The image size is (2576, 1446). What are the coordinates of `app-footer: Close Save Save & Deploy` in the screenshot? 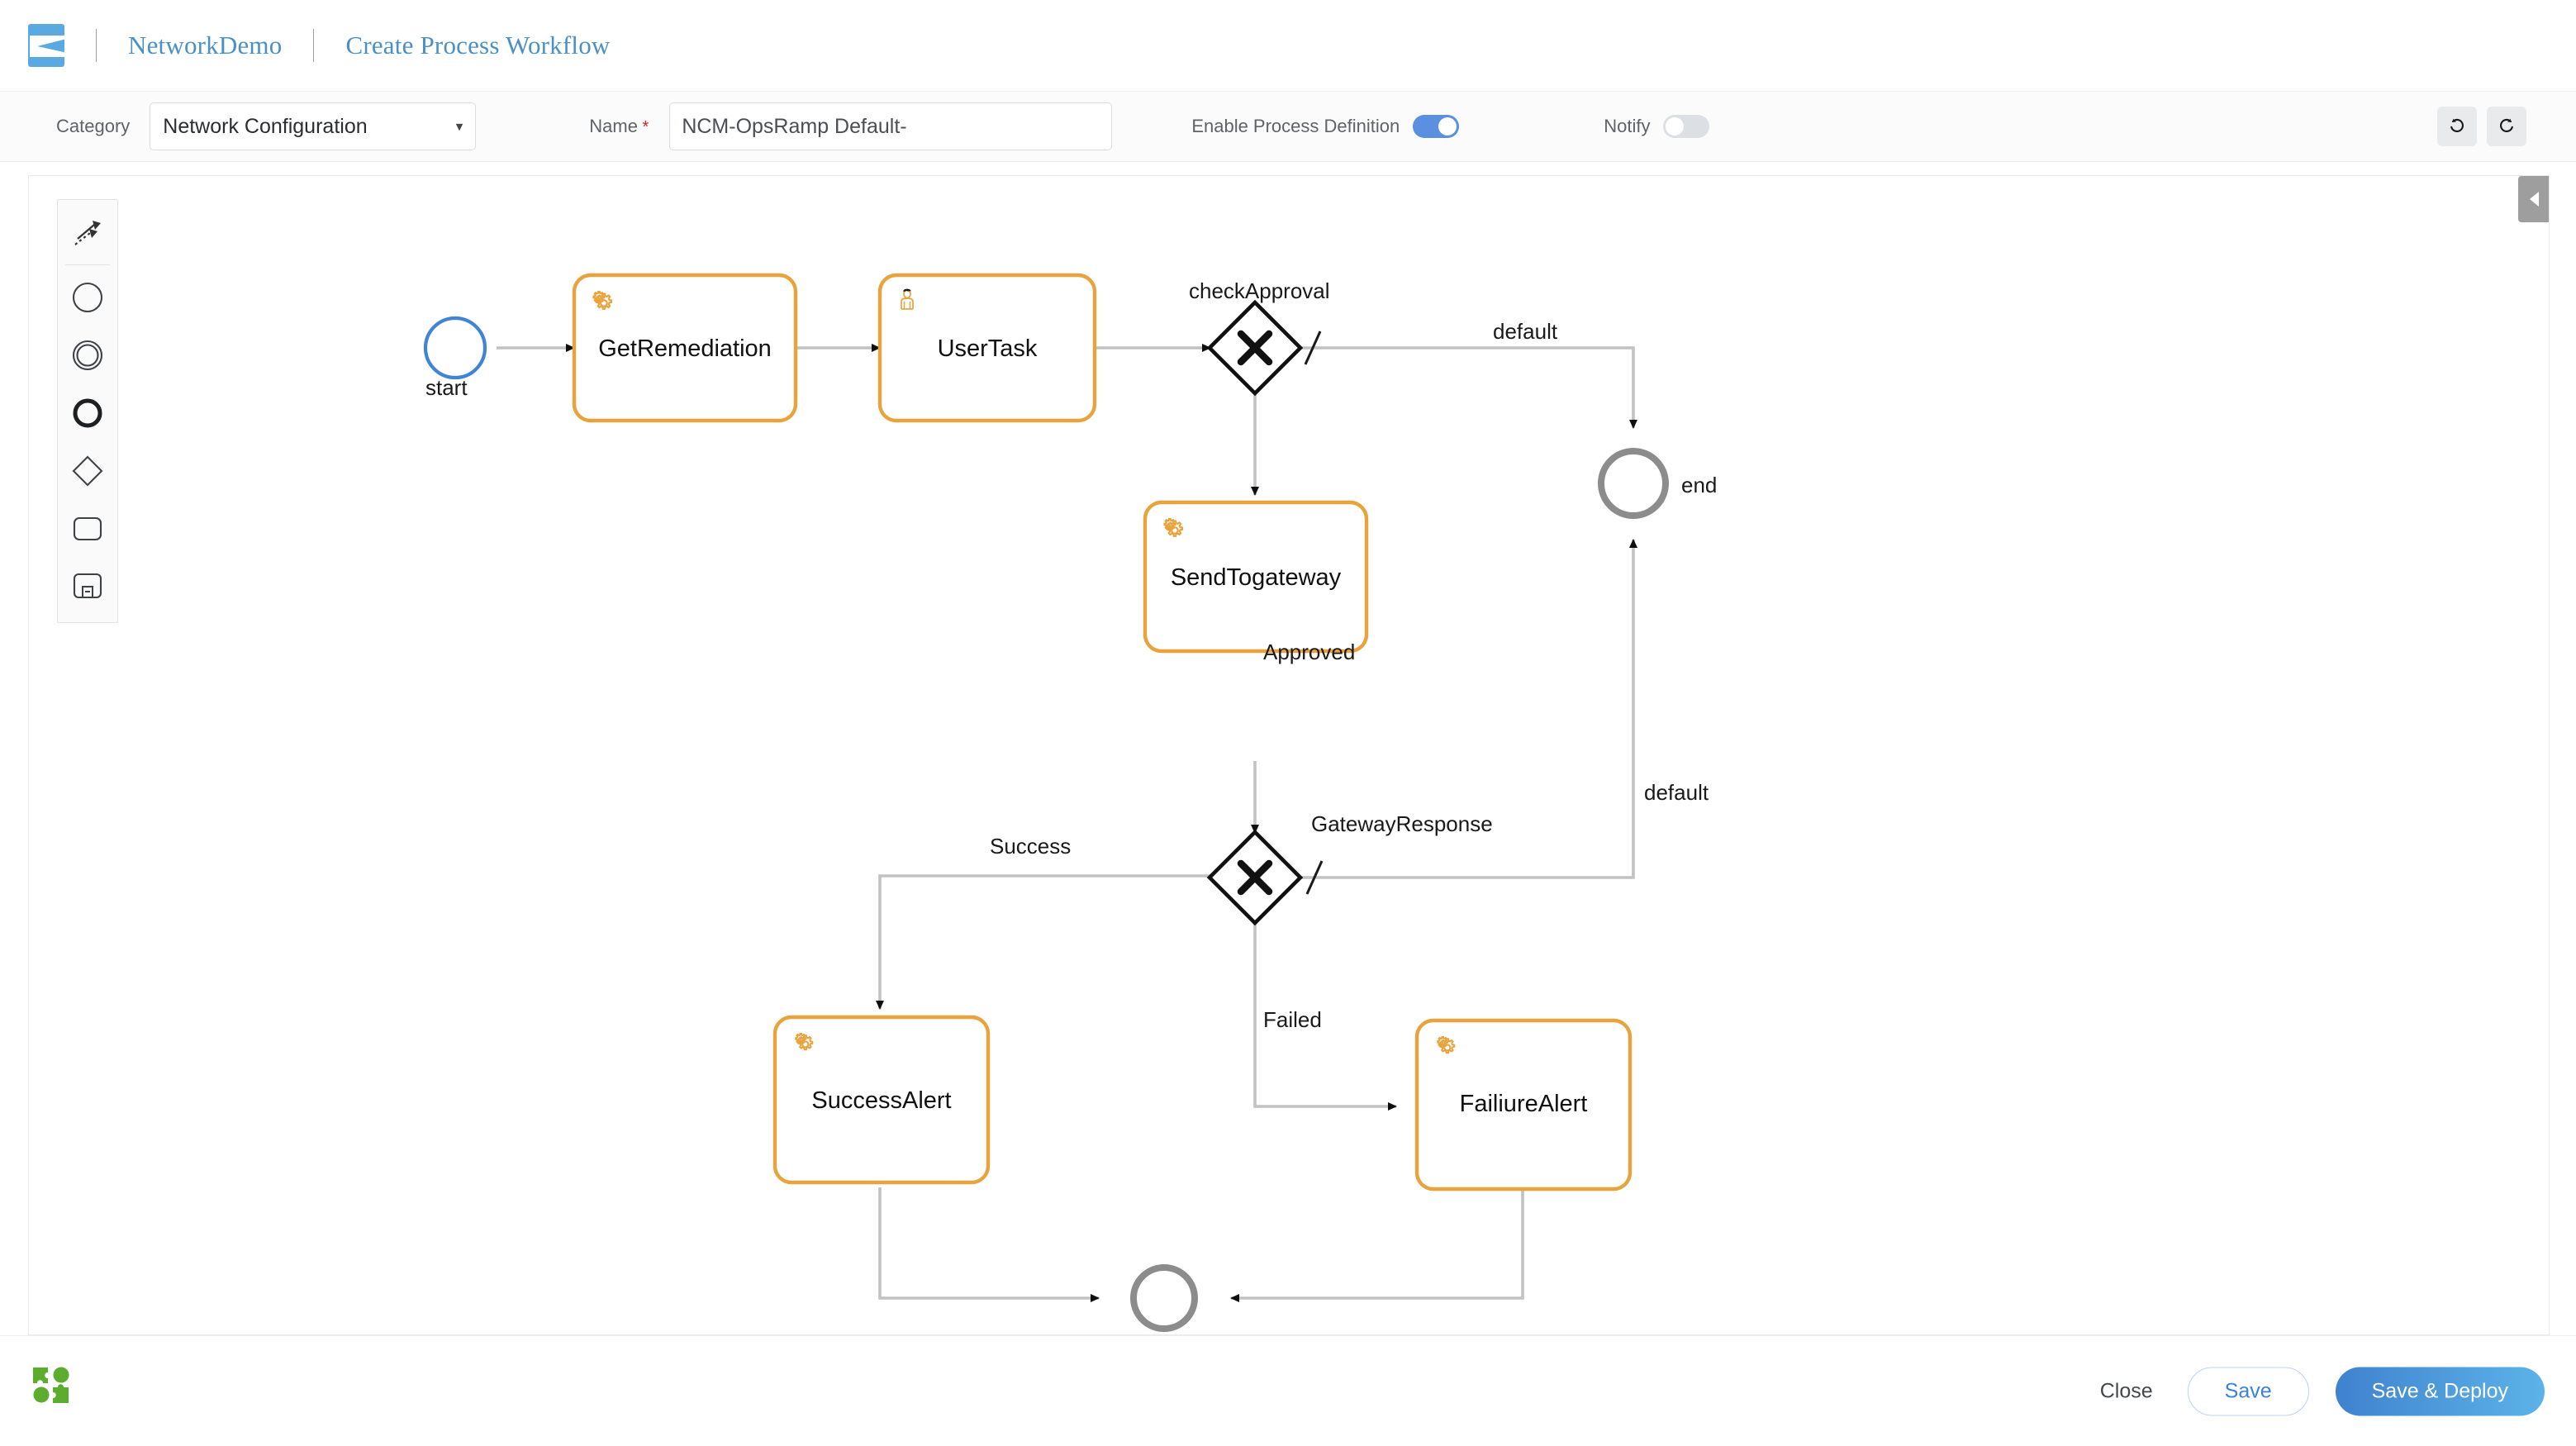 It's located at (1288, 1390).